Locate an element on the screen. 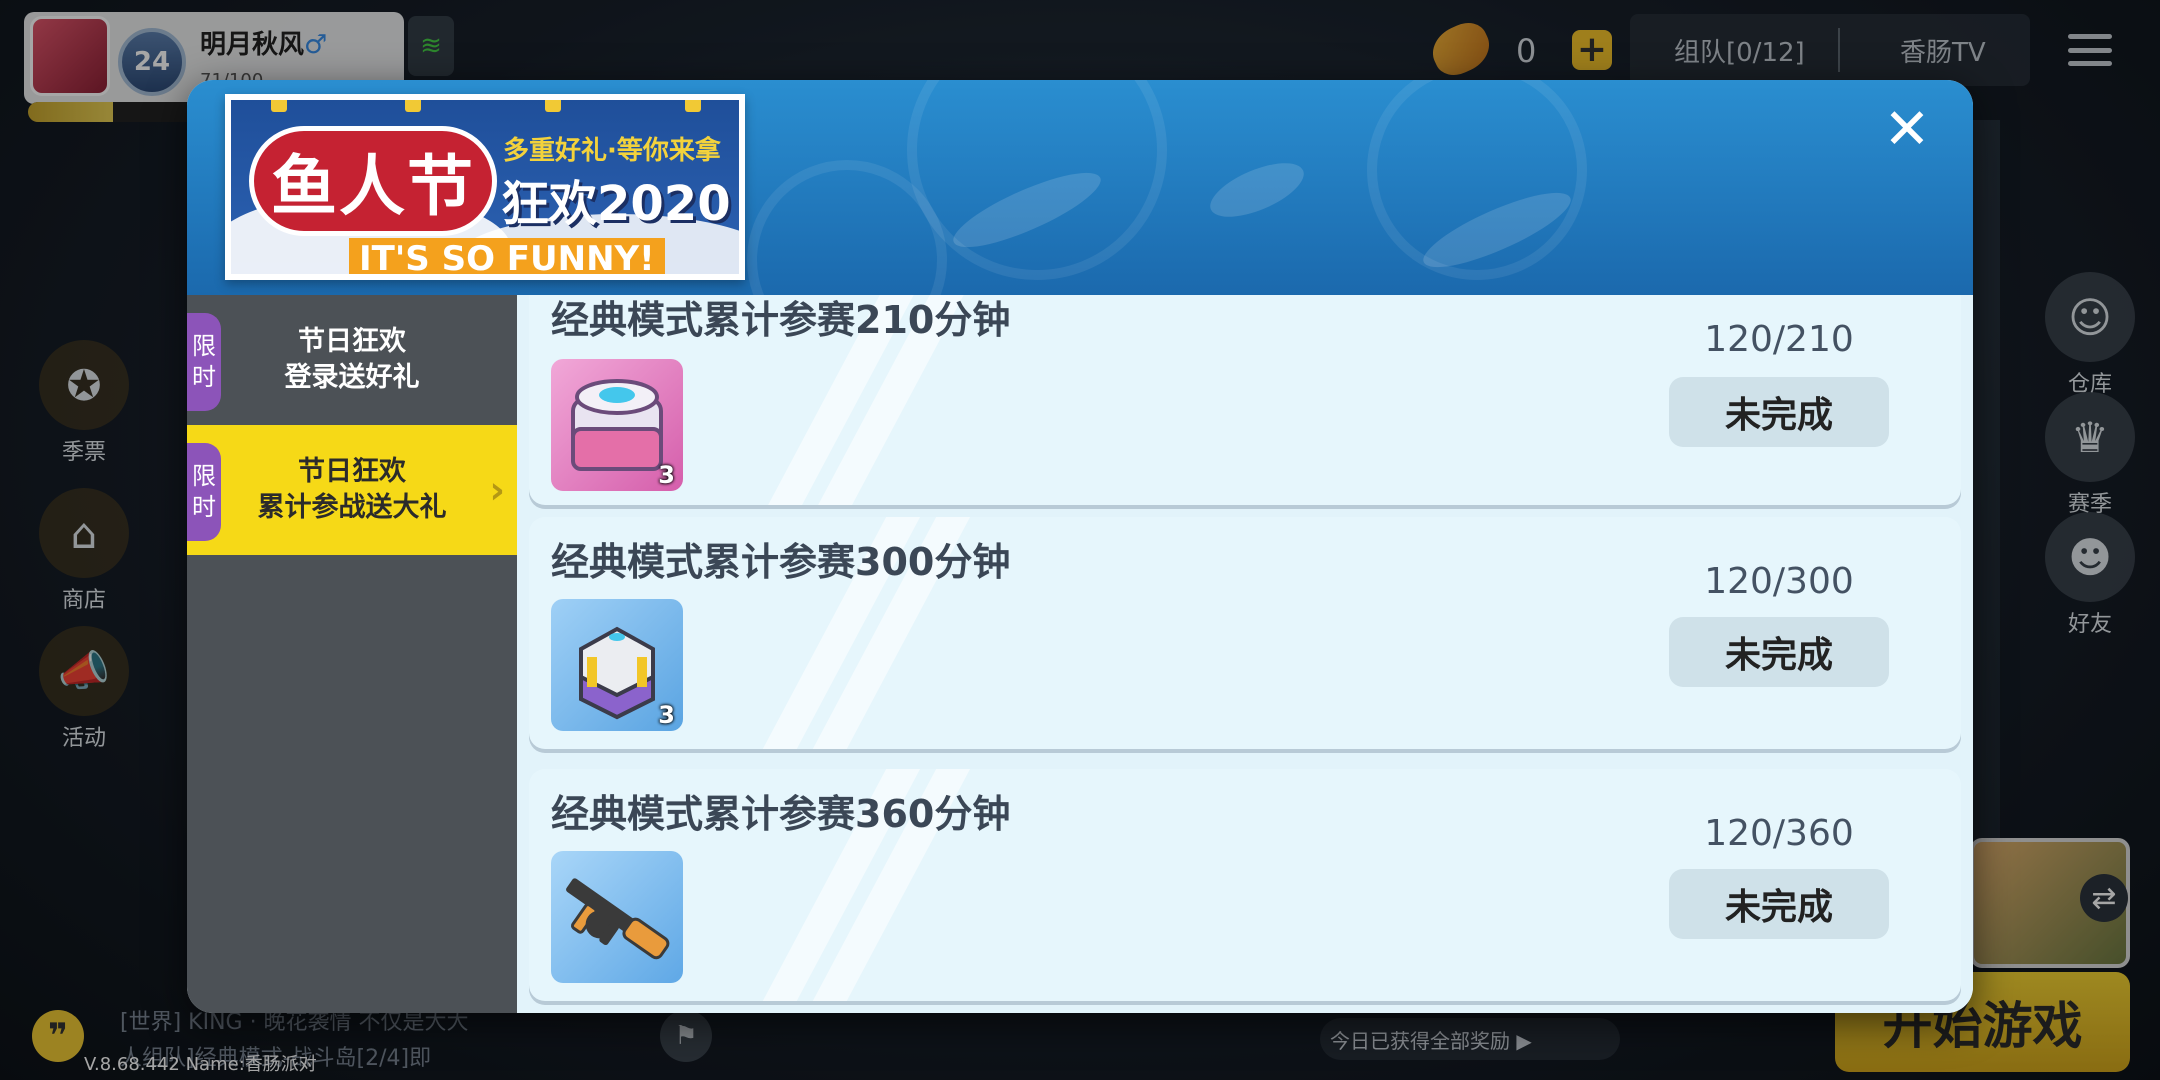 The height and width of the screenshot is (1080, 2160). reward-item is located at coordinates (617, 917).